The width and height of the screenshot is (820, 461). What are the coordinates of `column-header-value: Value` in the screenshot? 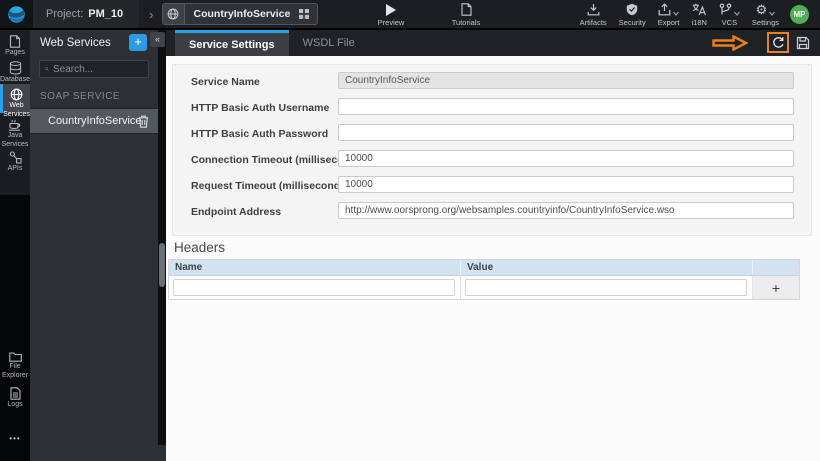 It's located at (607, 267).